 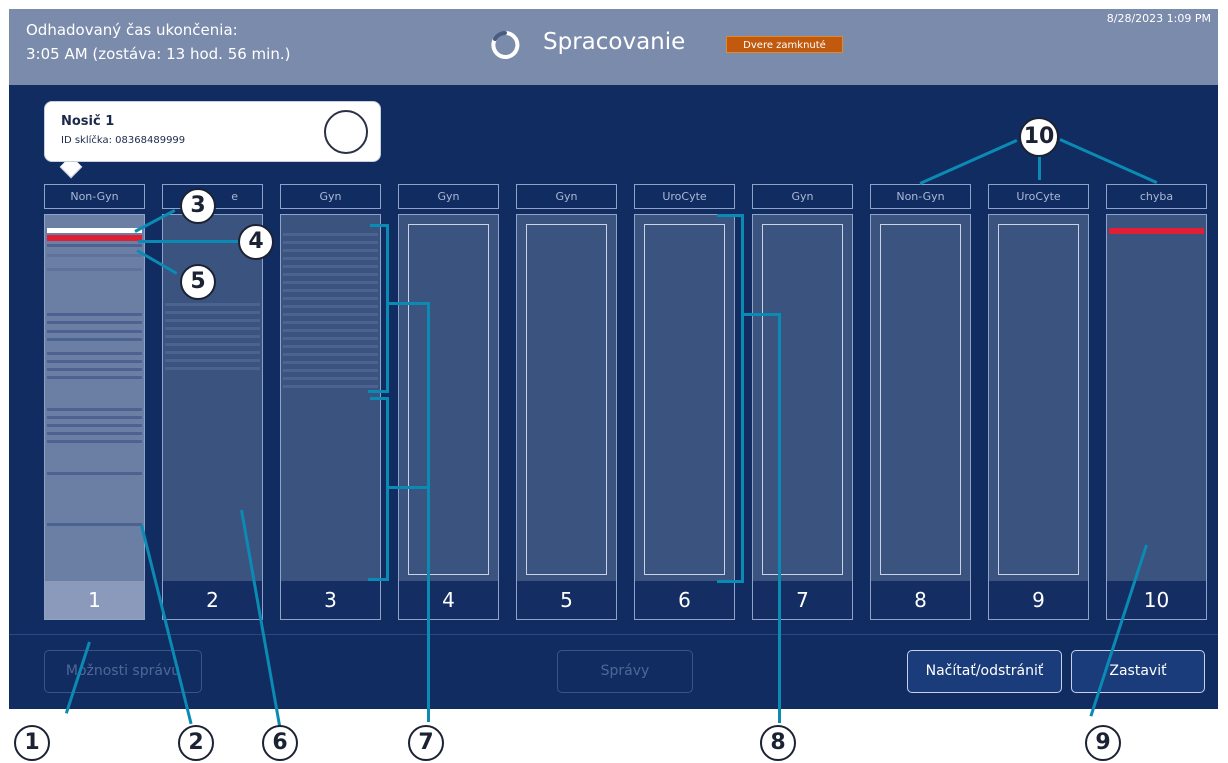 What do you see at coordinates (212, 131) in the screenshot?
I see `rack-tooltip: Nosič 1 ID sklíčka: 08368489999` at bounding box center [212, 131].